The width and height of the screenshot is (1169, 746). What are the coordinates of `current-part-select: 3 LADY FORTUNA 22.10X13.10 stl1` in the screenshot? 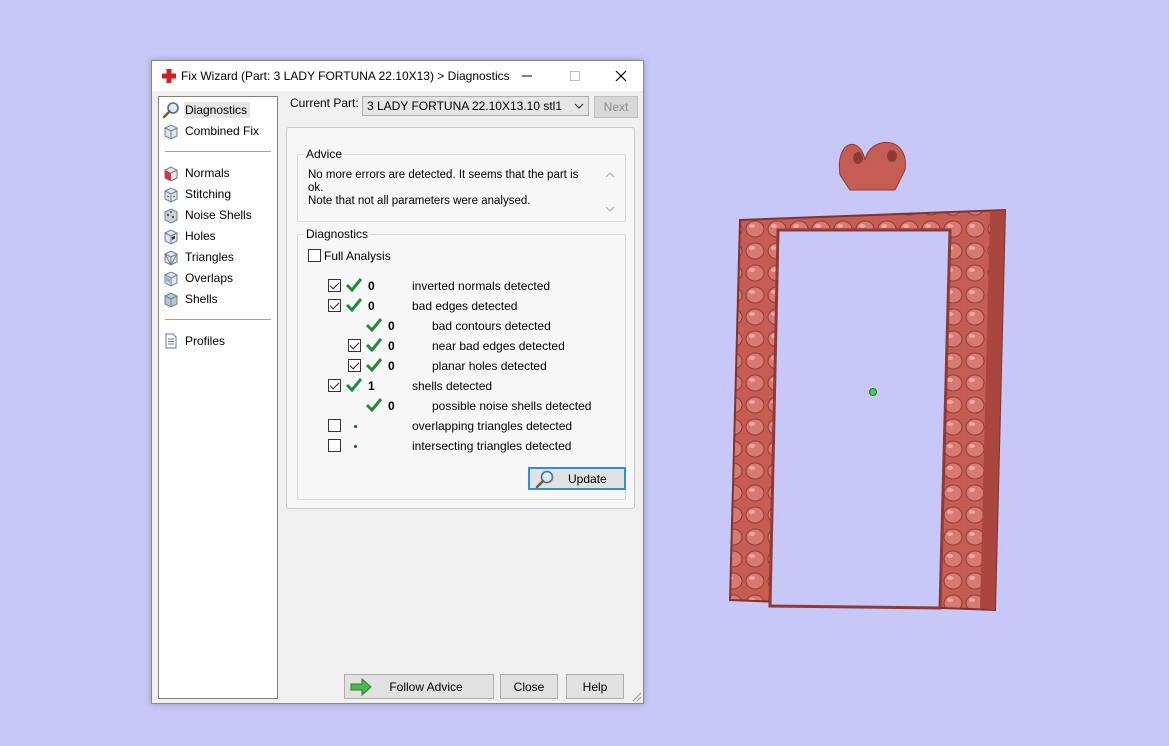 It's located at (475, 106).